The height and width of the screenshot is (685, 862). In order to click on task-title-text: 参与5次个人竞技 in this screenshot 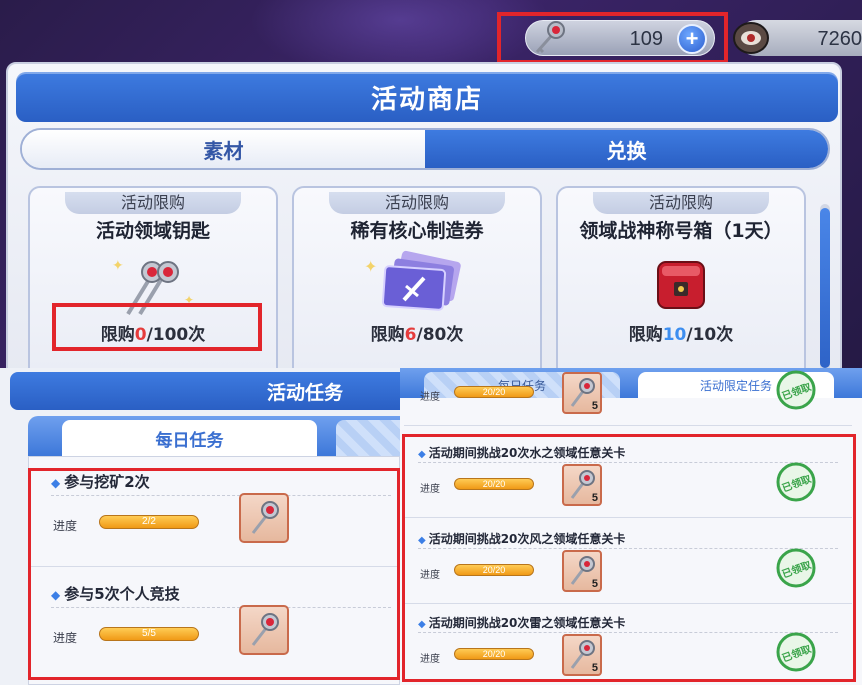, I will do `click(122, 594)`.